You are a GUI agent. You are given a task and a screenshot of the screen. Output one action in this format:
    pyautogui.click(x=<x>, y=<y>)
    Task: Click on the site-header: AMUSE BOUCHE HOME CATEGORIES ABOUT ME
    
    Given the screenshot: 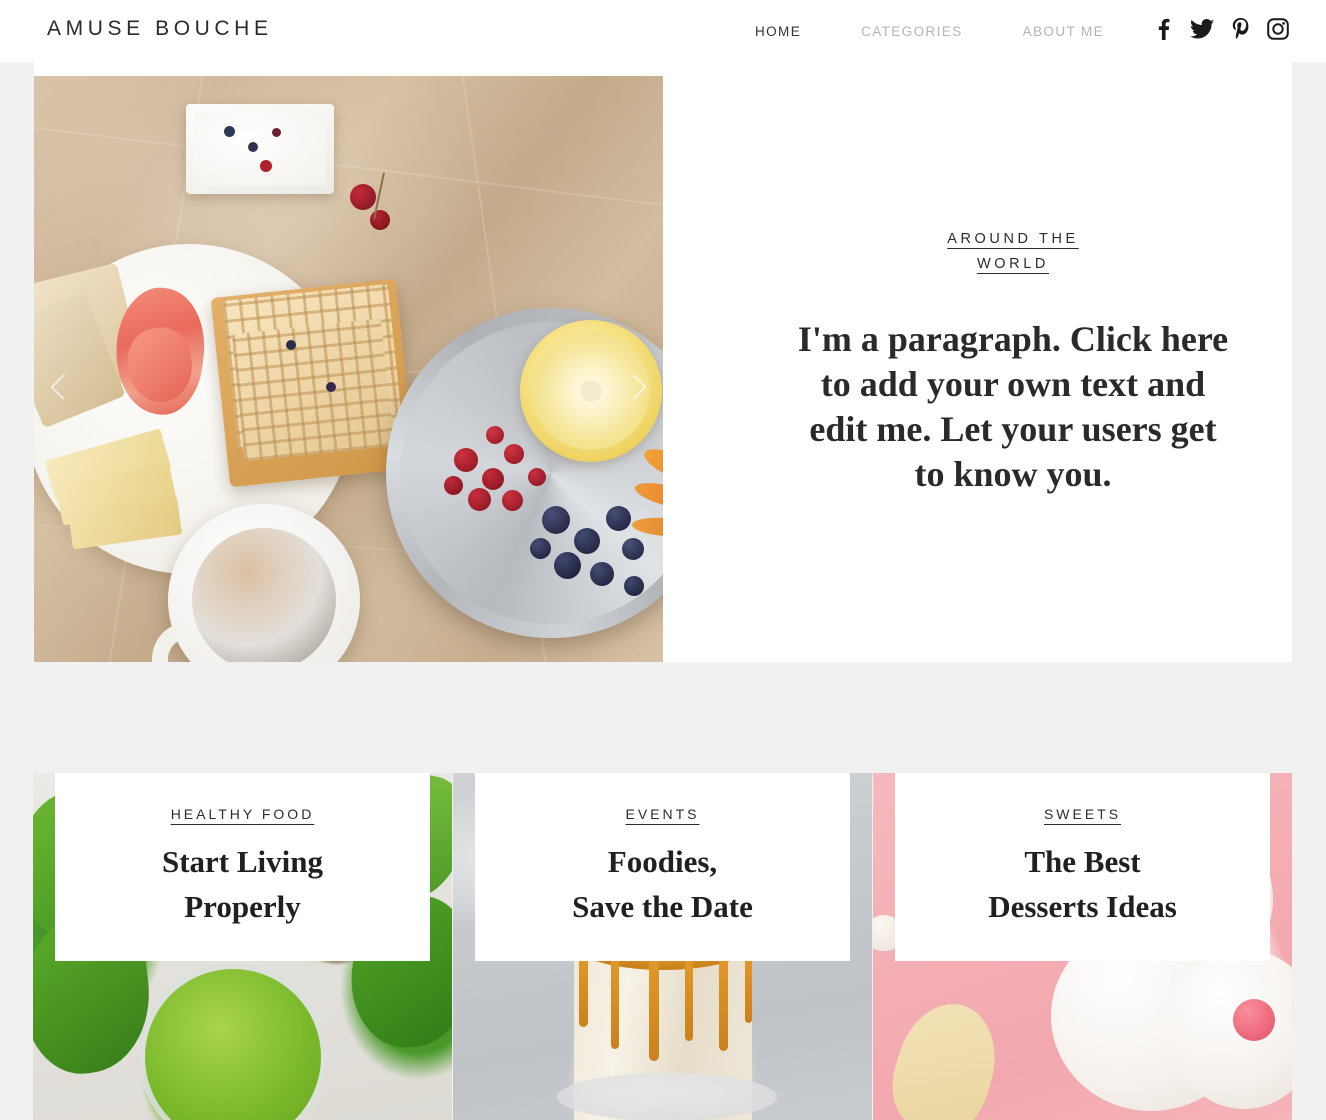 What is the action you would take?
    pyautogui.click(x=663, y=31)
    